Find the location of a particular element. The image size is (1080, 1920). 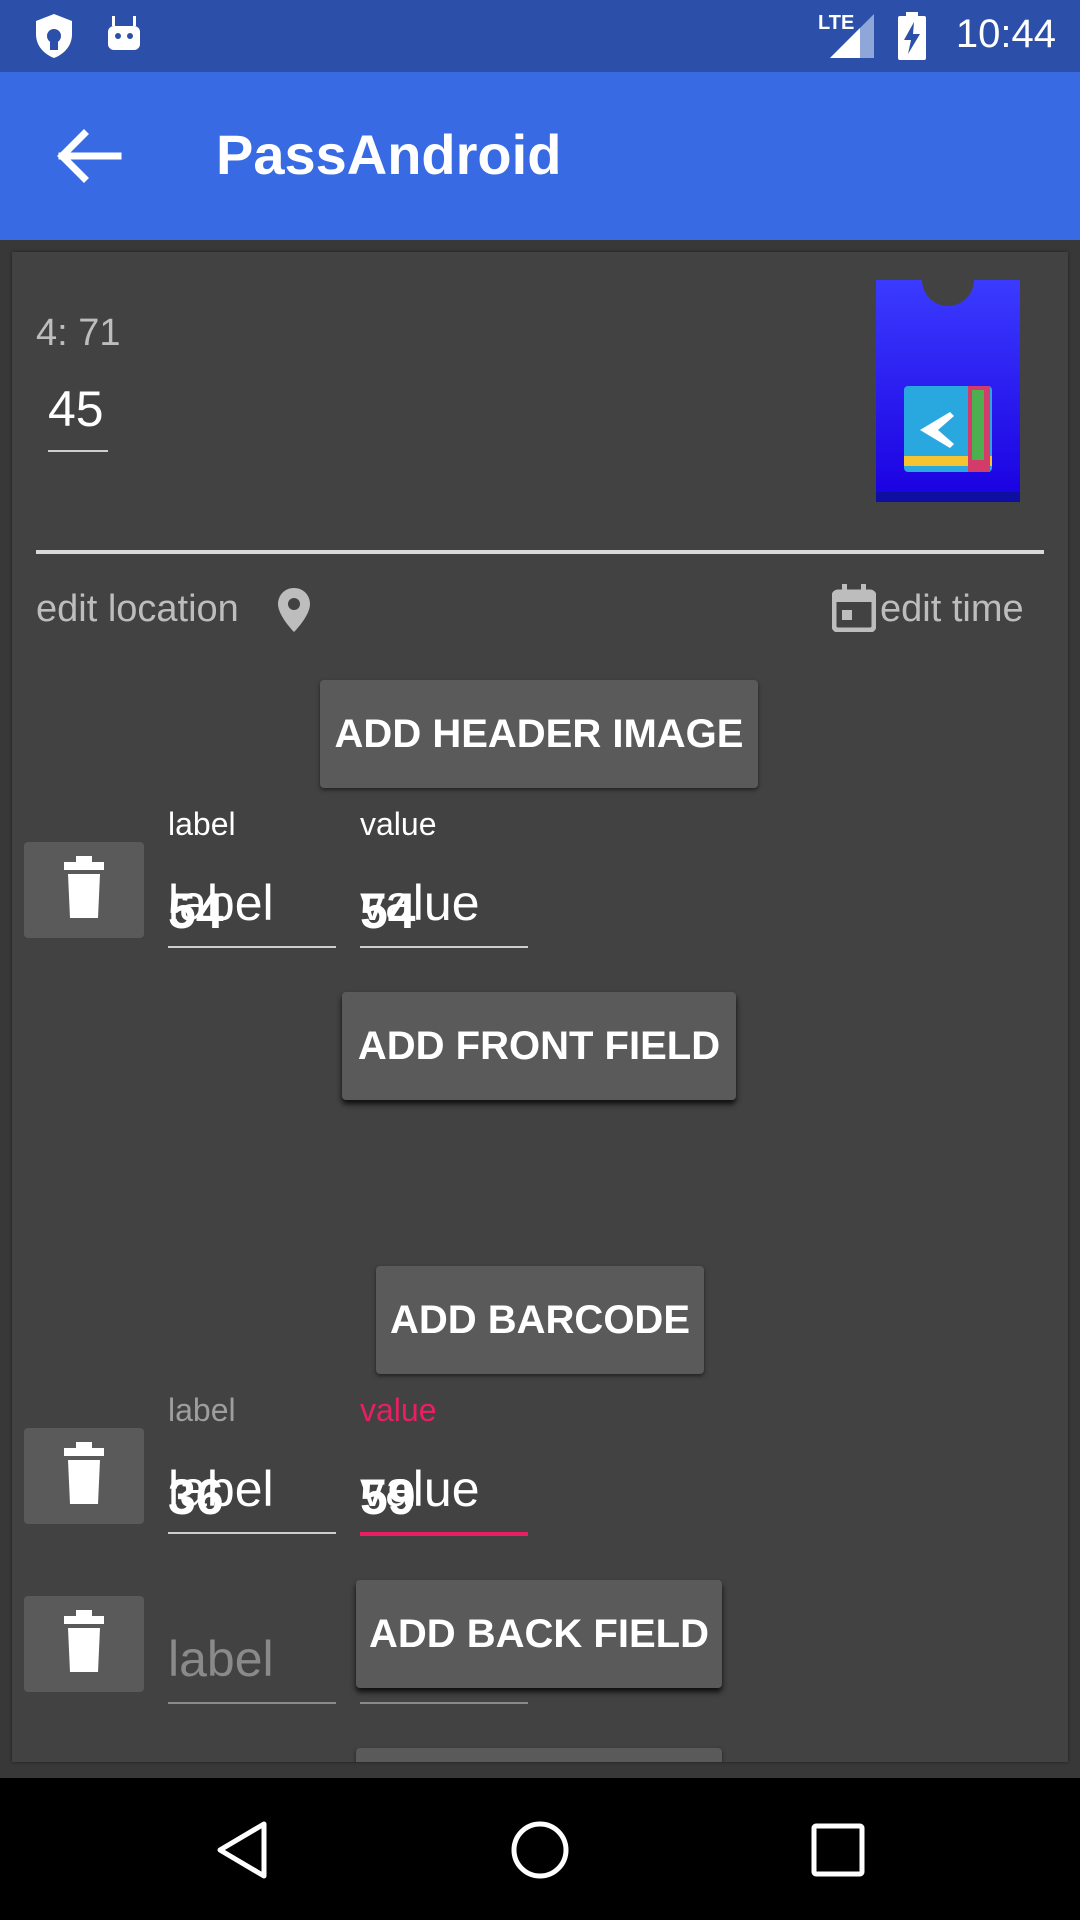

back-value-caption: value is located at coordinates (398, 1410).